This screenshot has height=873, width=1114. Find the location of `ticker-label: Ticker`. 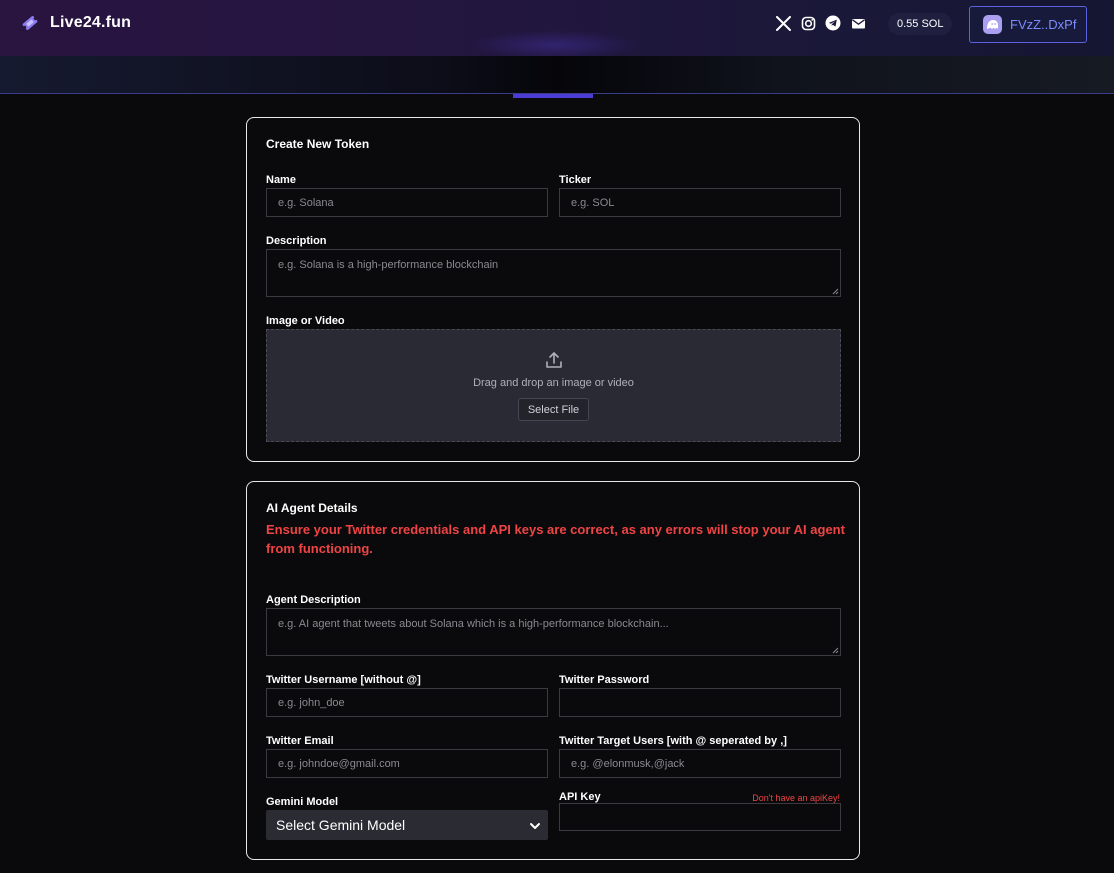

ticker-label: Ticker is located at coordinates (575, 180).